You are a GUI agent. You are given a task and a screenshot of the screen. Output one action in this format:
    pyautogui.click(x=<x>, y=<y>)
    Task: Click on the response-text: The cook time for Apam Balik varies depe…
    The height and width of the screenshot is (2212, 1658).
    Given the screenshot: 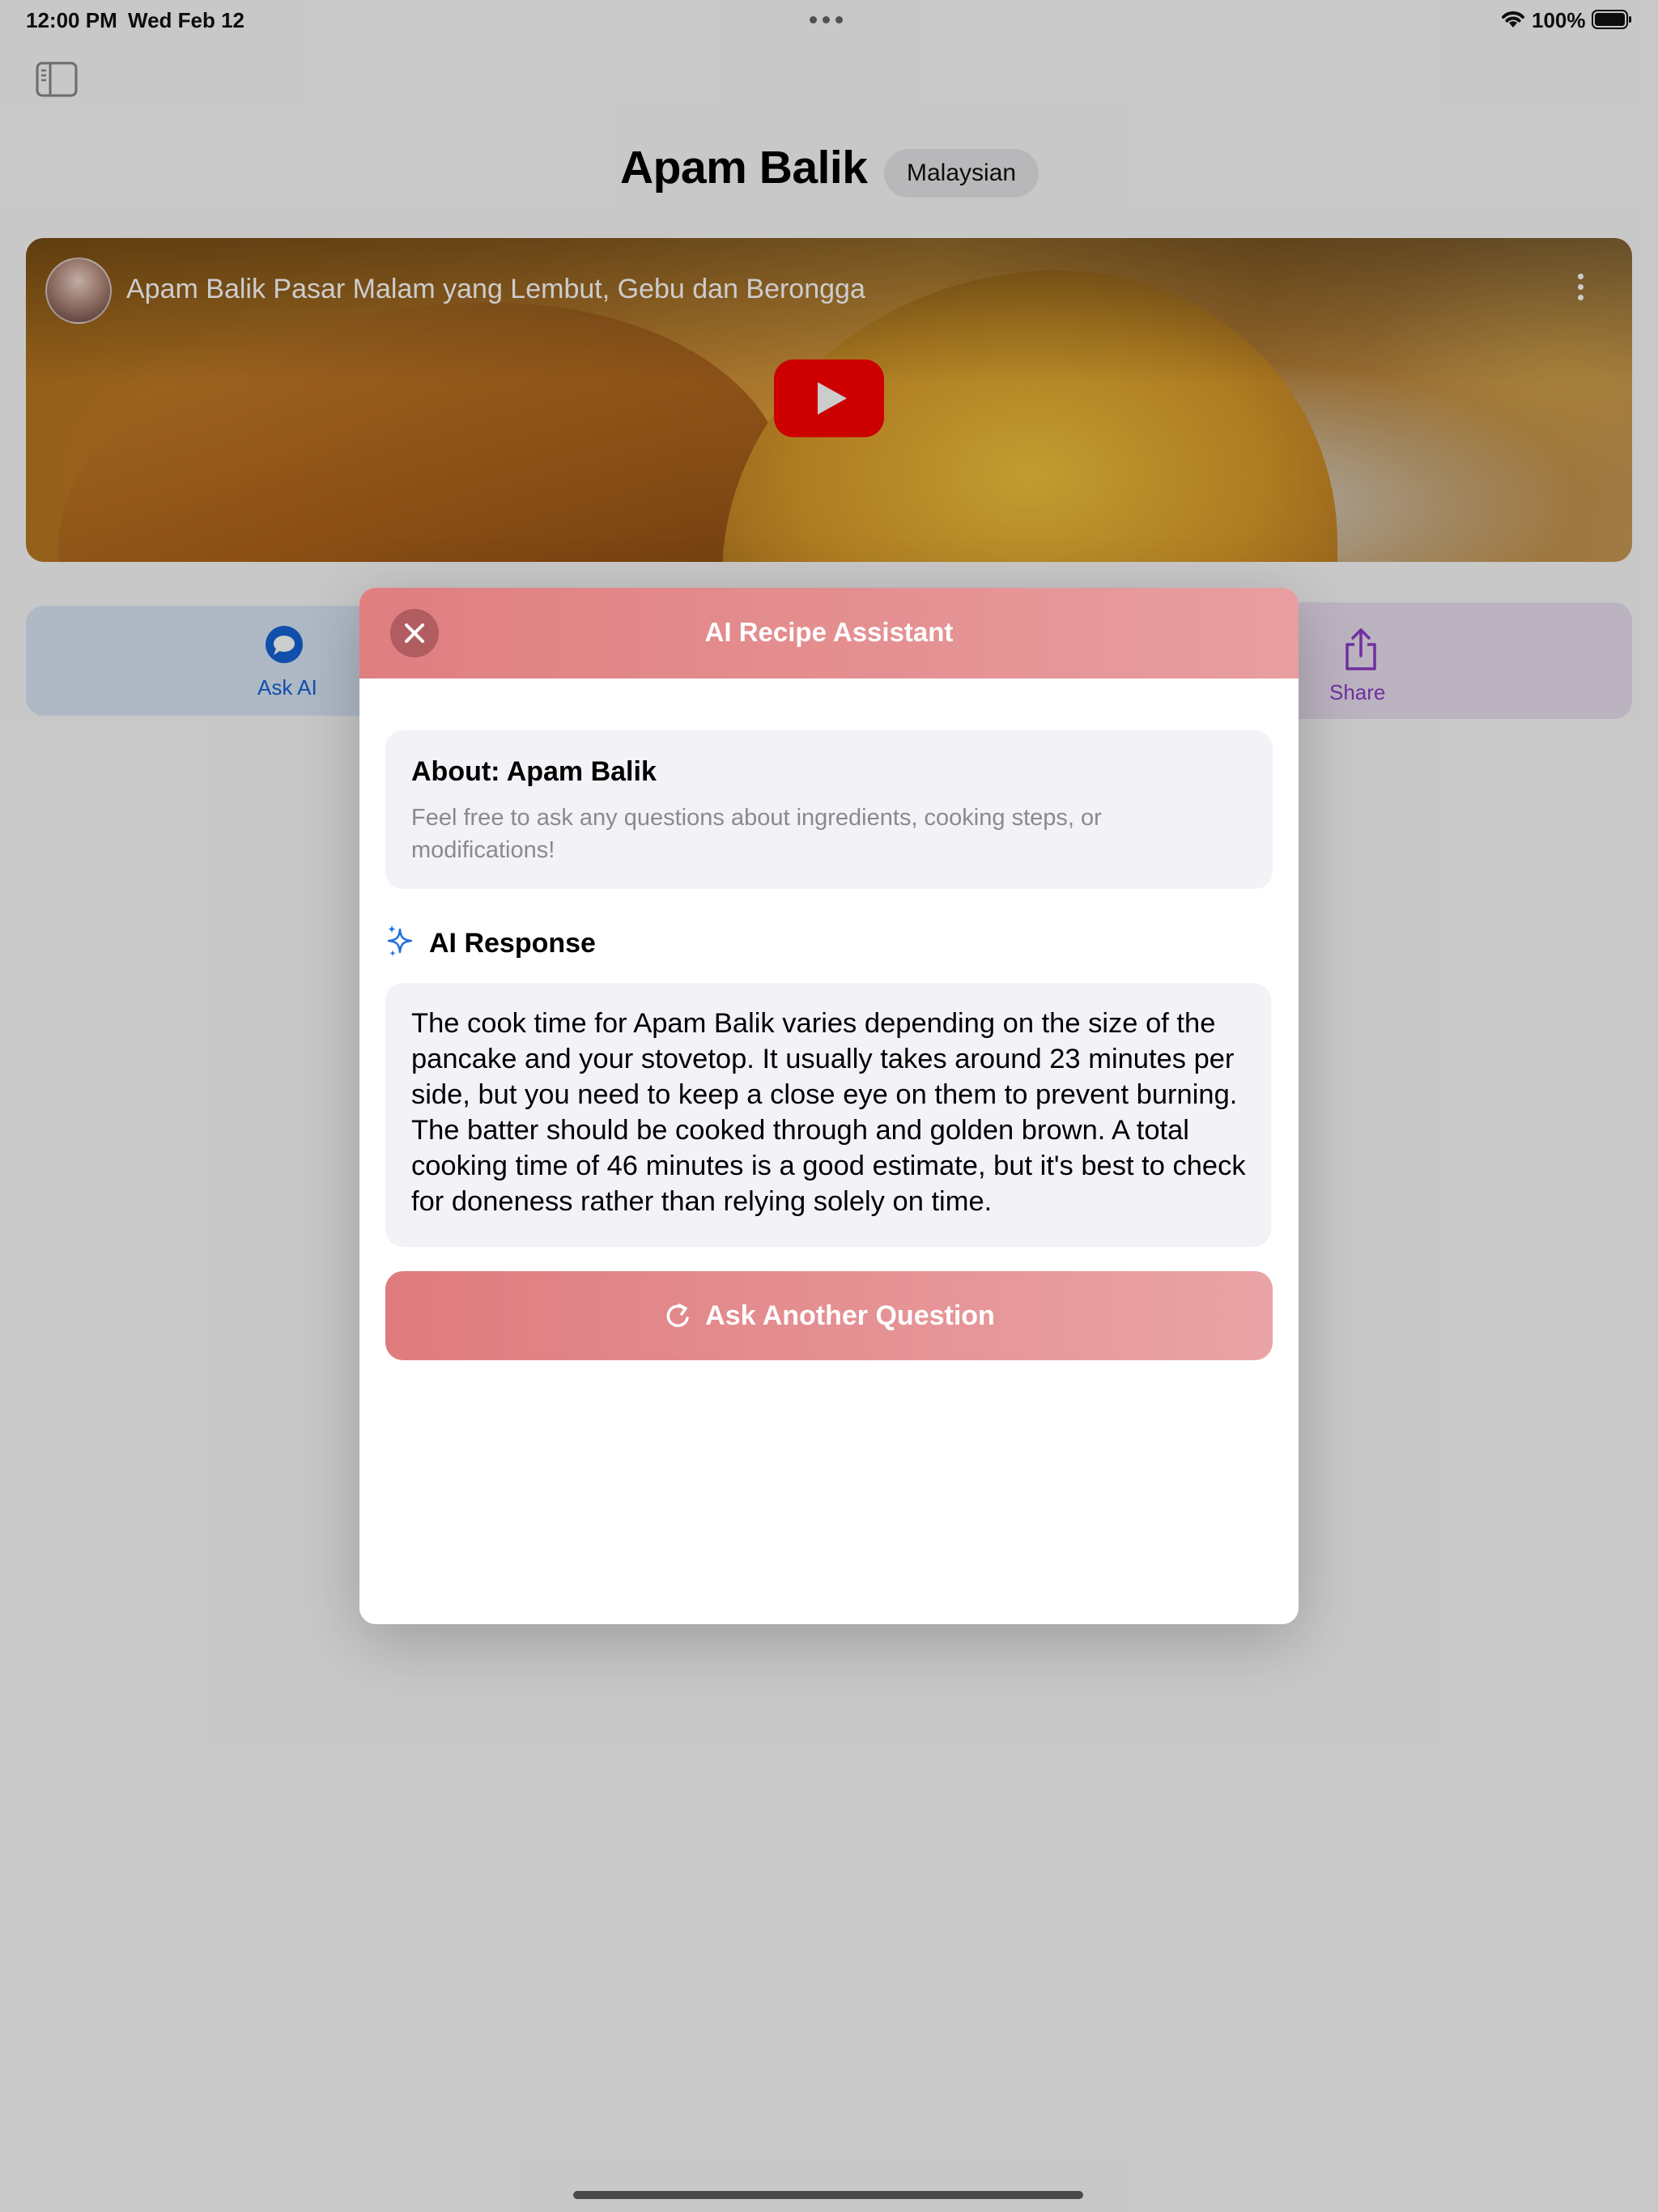 What is the action you would take?
    pyautogui.click(x=828, y=1112)
    